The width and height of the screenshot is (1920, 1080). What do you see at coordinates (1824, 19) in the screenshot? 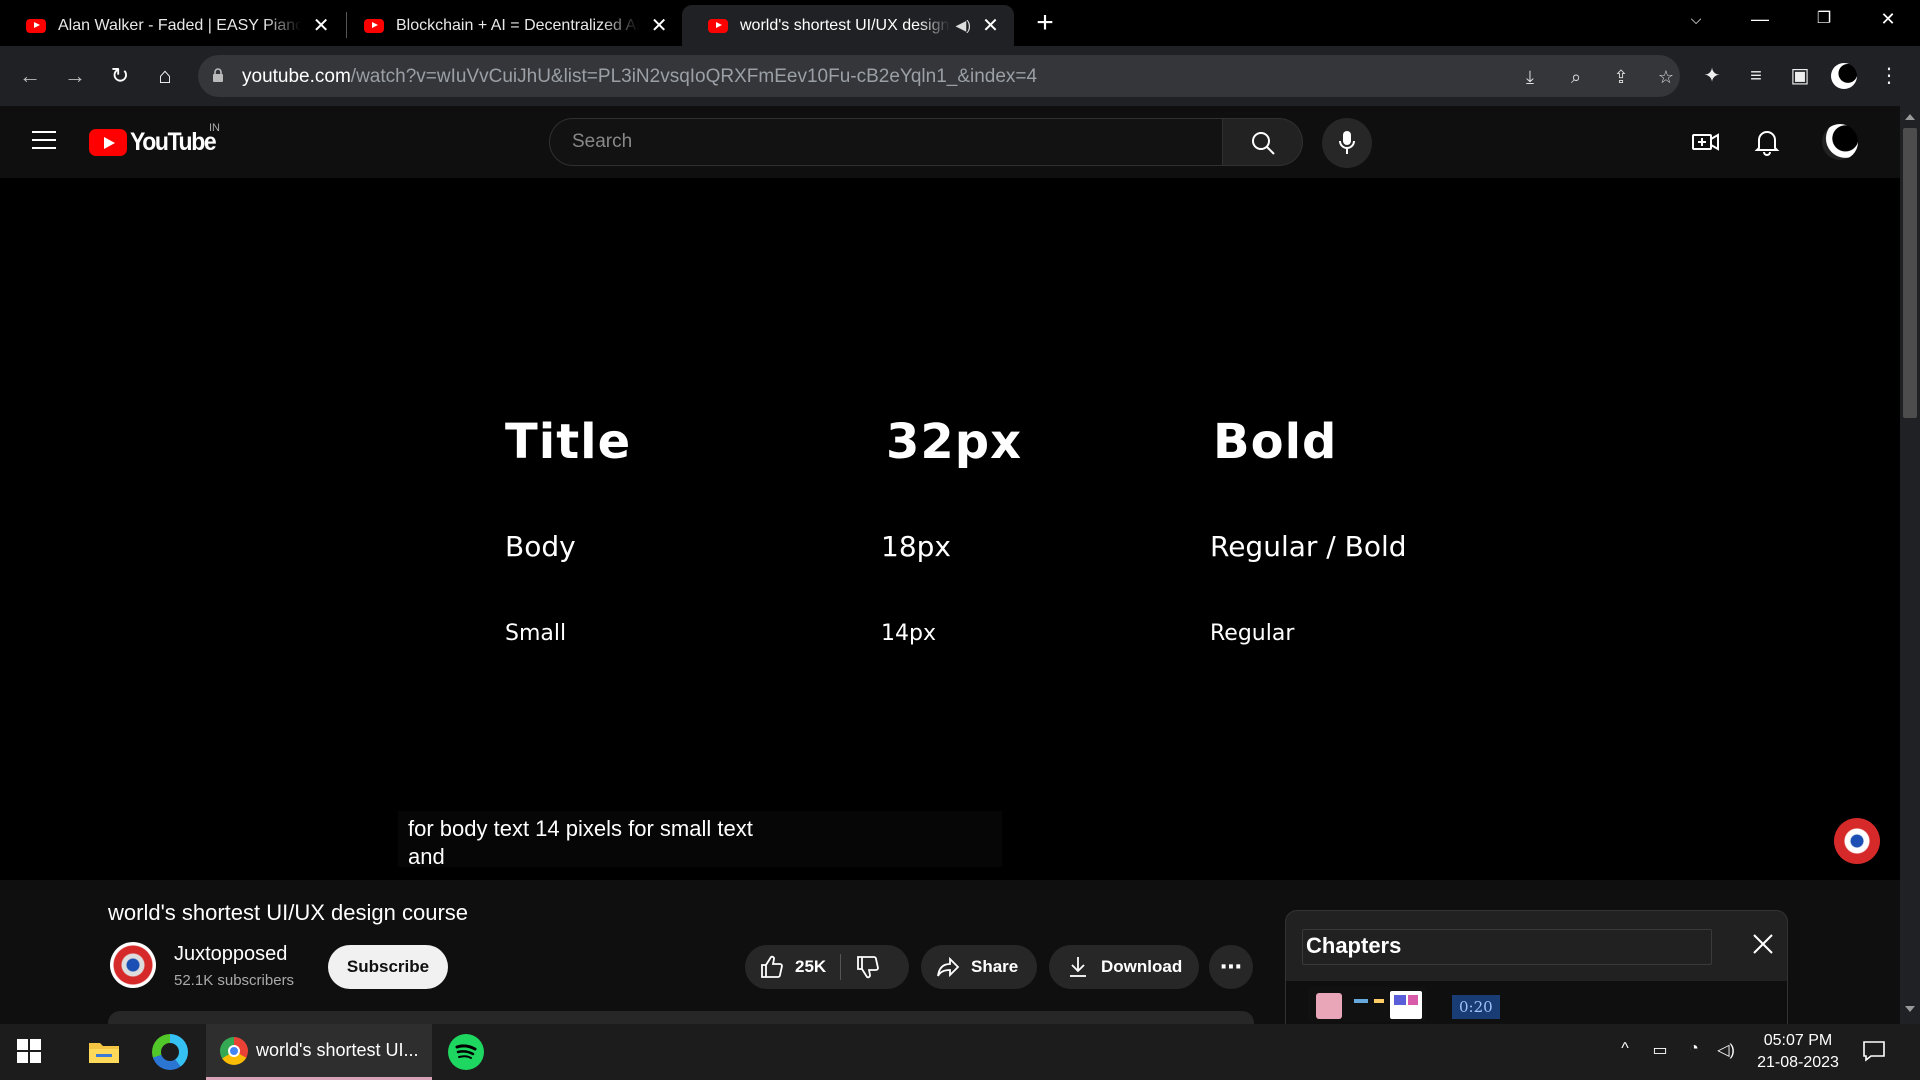
I see `restore-button: ❐` at bounding box center [1824, 19].